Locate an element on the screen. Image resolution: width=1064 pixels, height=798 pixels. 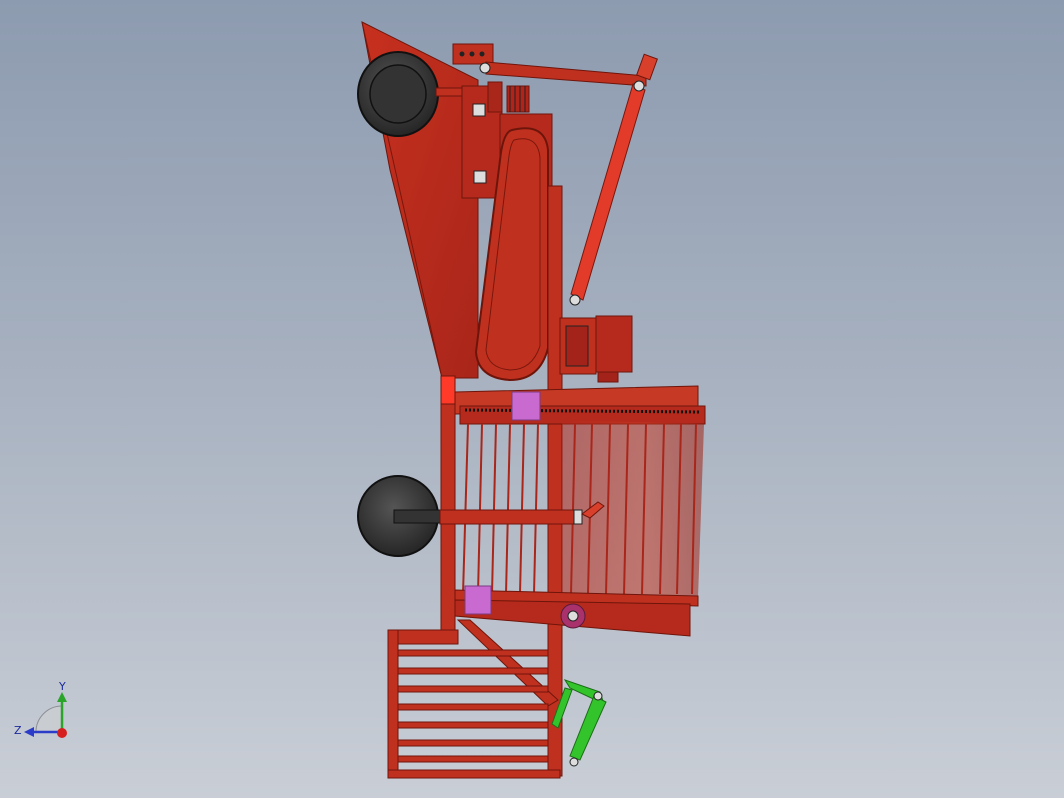
motor-gearbox is located at coordinates (596, 349).